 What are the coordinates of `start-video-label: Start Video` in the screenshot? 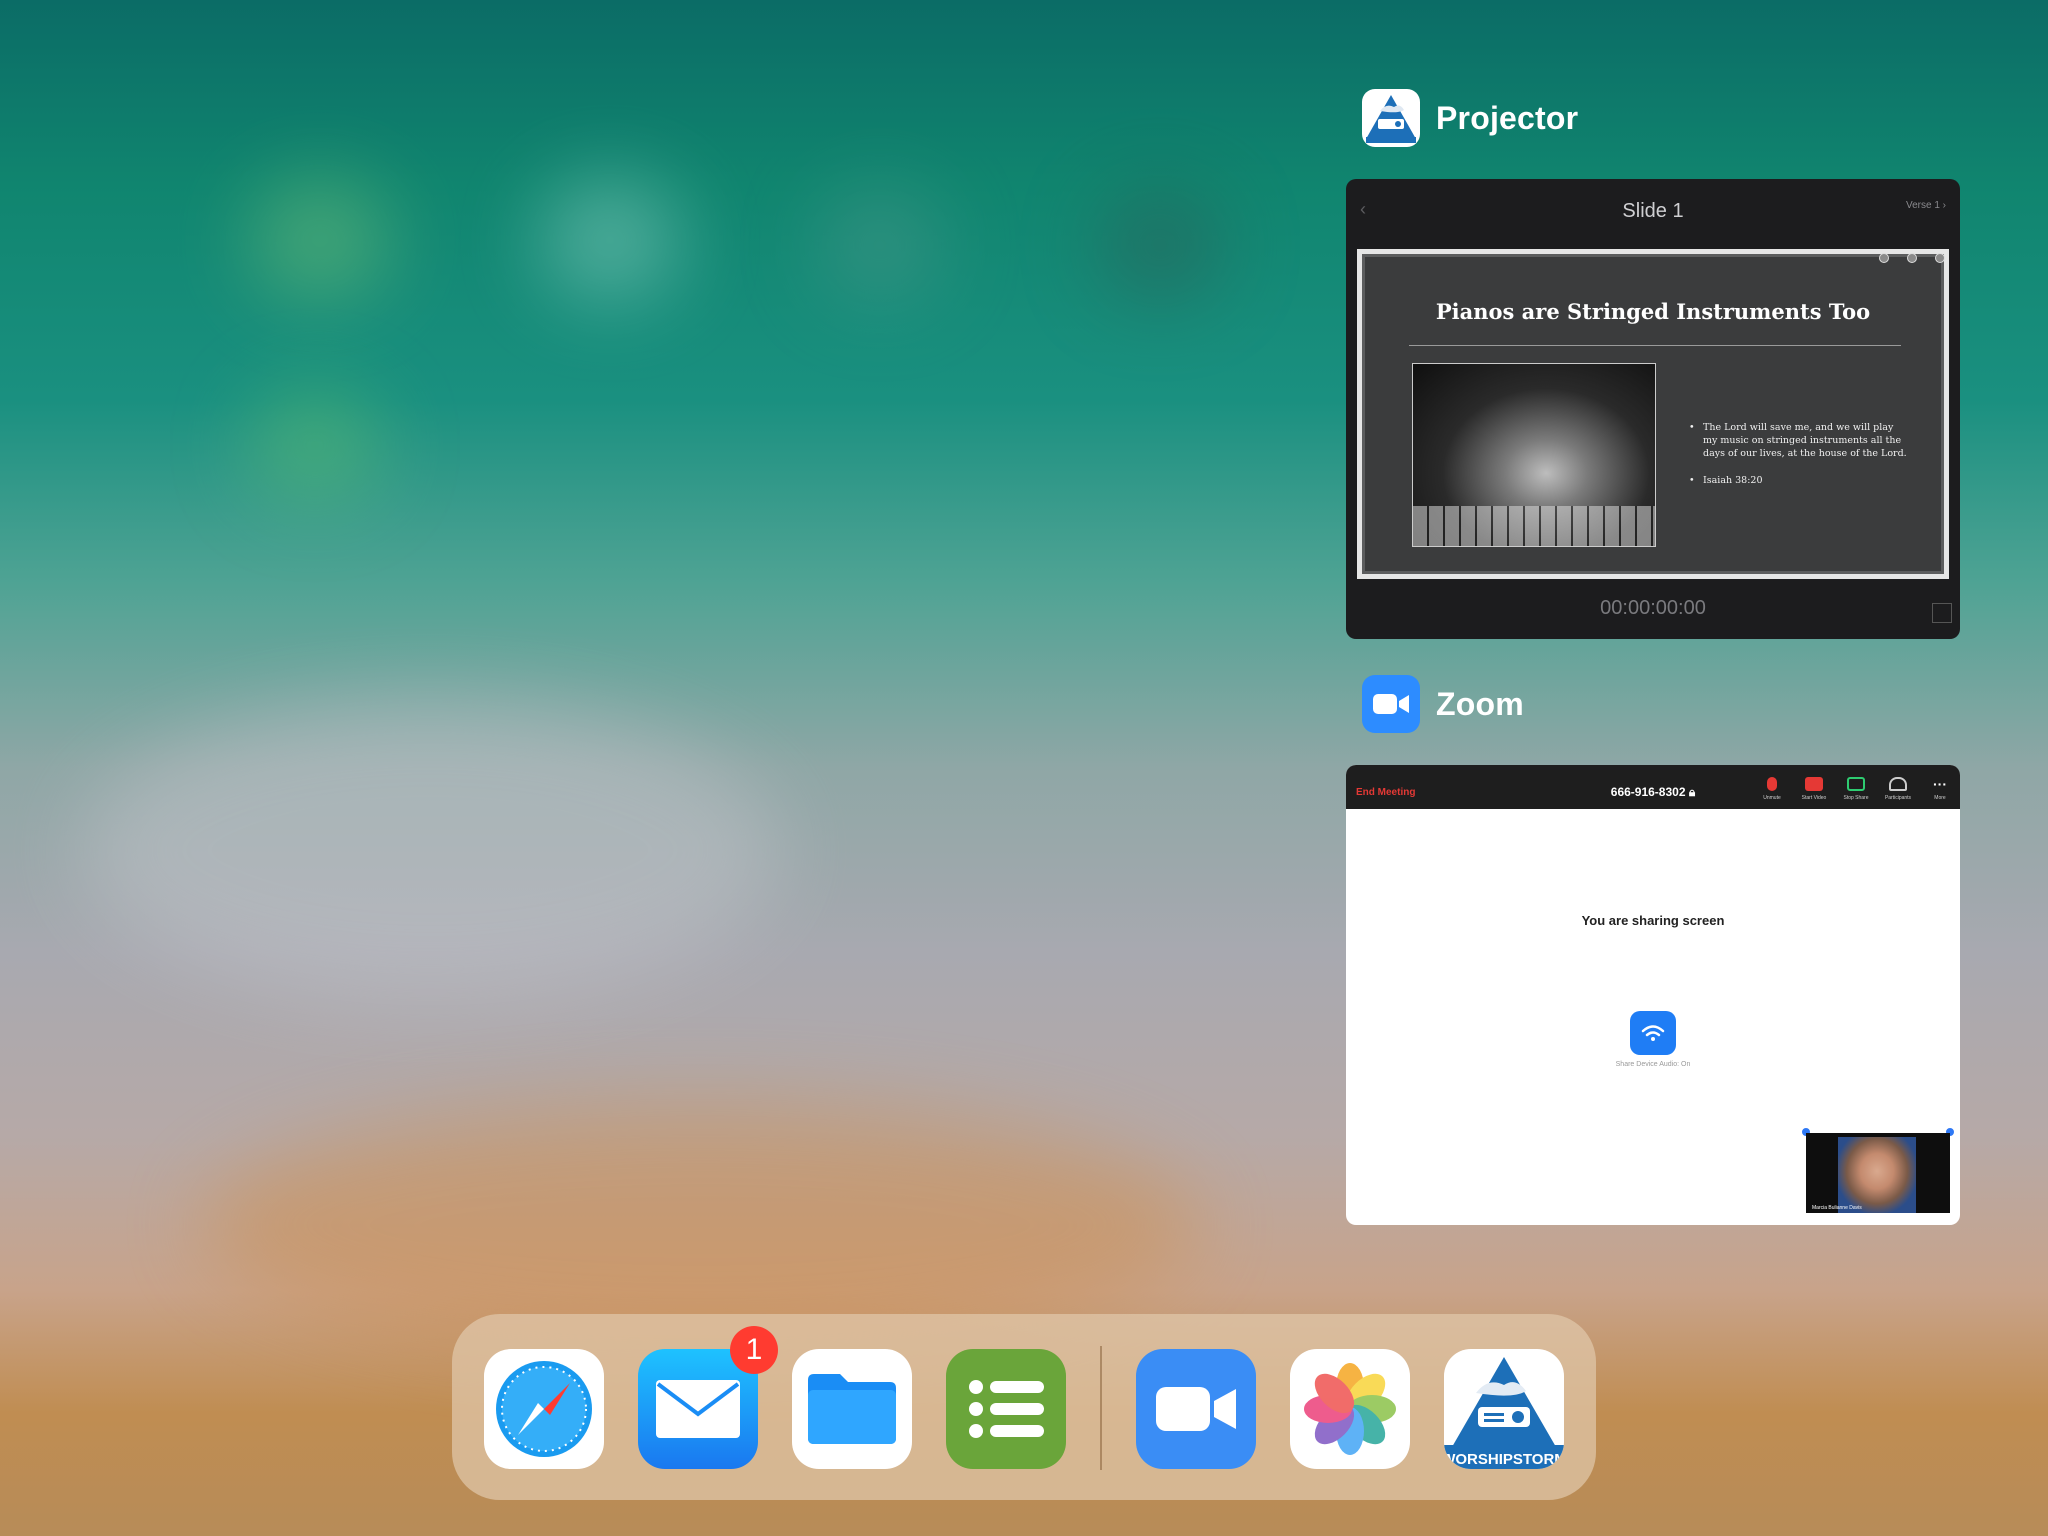 It's located at (1814, 798).